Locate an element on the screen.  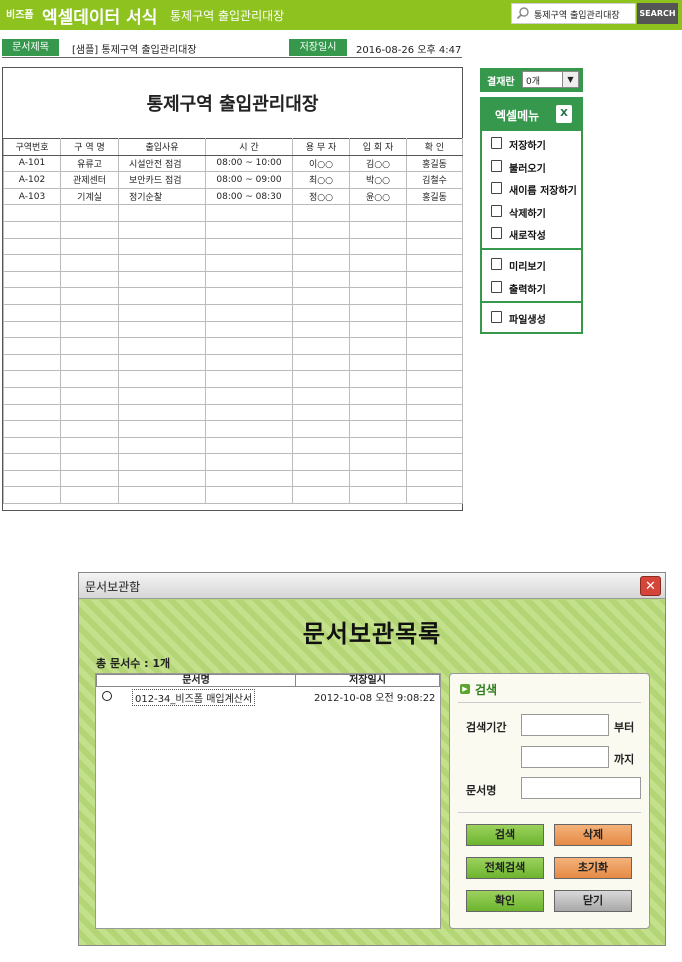
delete-button: 삭제 is located at coordinates (593, 835).